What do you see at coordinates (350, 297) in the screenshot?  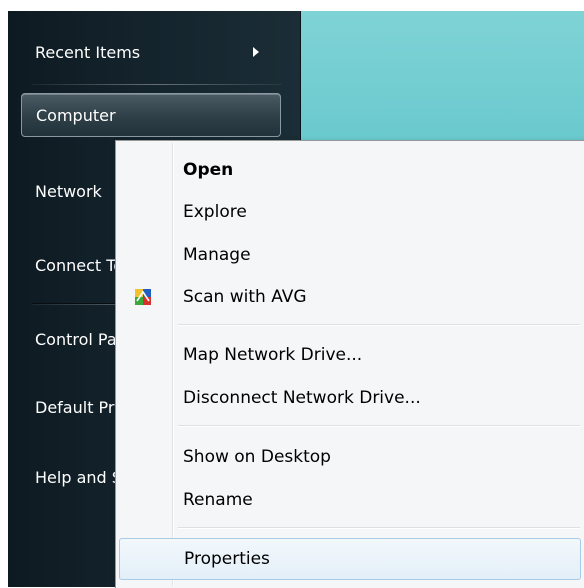 I see `menu-item-scan-with-avg: Scan with AVG` at bounding box center [350, 297].